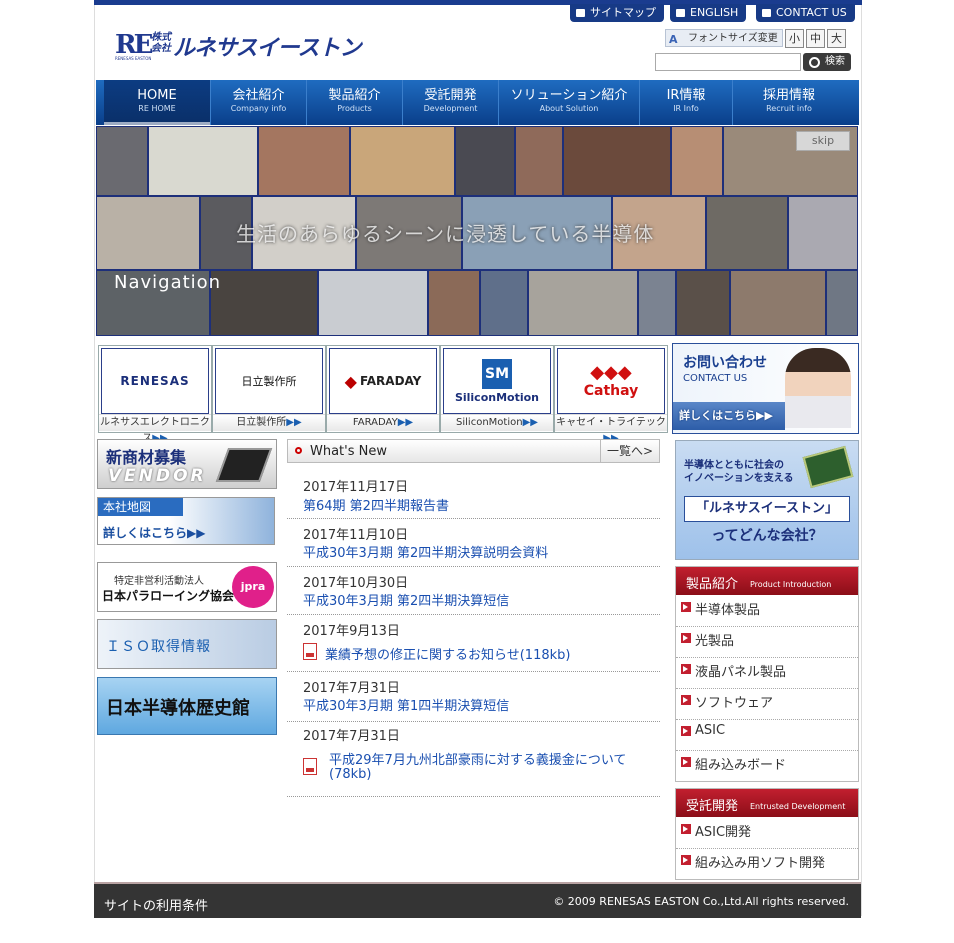 The image size is (954, 943). Describe the element at coordinates (767, 704) in the screenshot. I see `product-item-software: ソフトウェア` at that location.